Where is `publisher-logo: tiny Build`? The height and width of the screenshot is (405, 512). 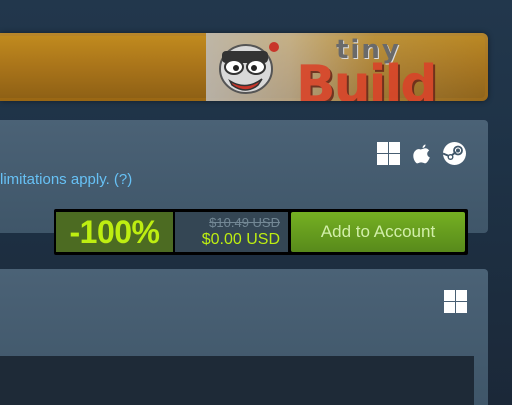
publisher-logo: tiny Build is located at coordinates (386, 67).